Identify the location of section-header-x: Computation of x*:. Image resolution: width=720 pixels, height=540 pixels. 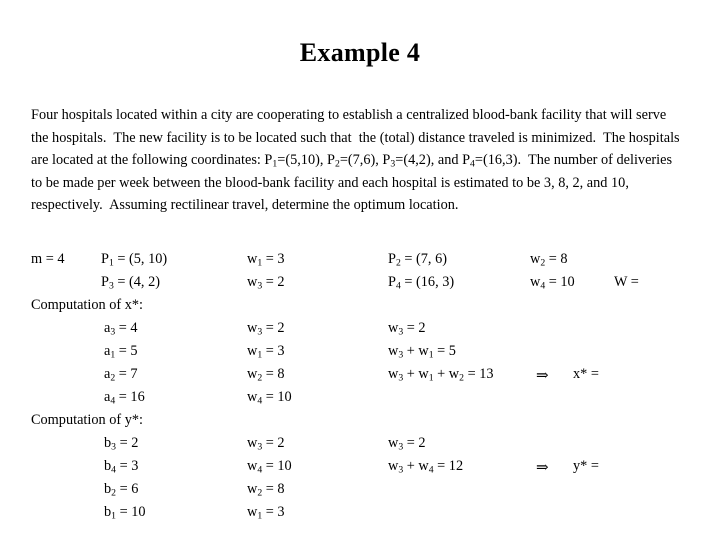
(360, 308).